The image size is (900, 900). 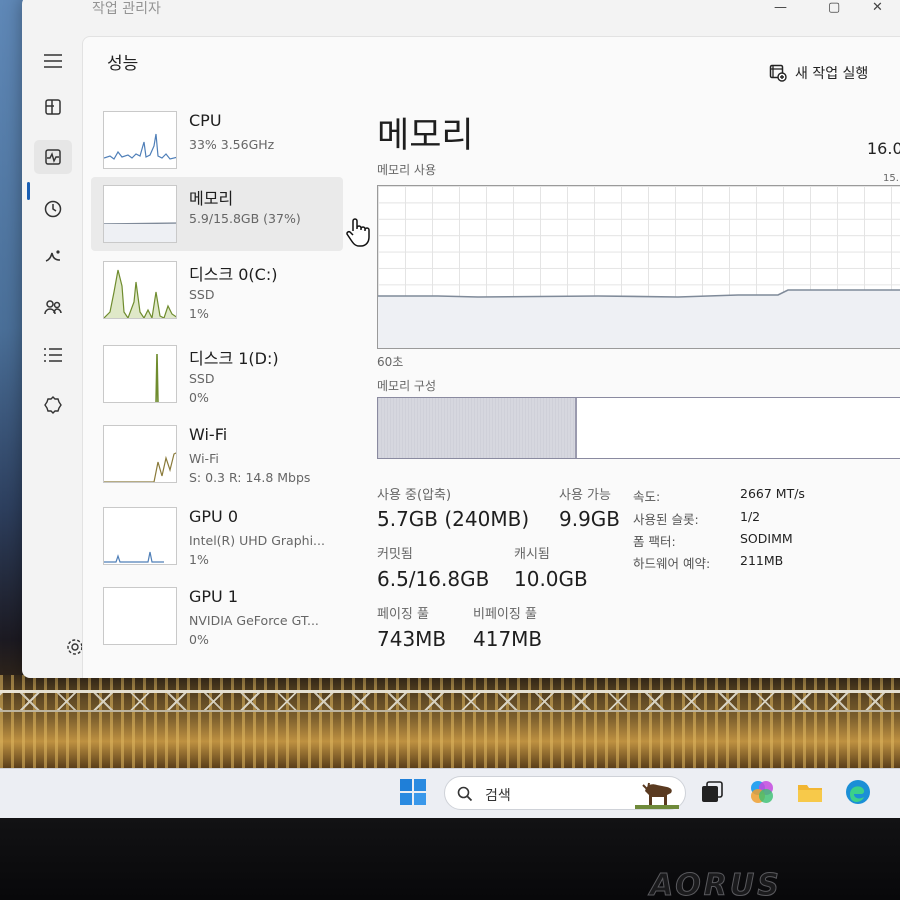 What do you see at coordinates (217, 290) in the screenshot?
I see `resource-item-disk-0: 디스크 0(C:) SSD 1%` at bounding box center [217, 290].